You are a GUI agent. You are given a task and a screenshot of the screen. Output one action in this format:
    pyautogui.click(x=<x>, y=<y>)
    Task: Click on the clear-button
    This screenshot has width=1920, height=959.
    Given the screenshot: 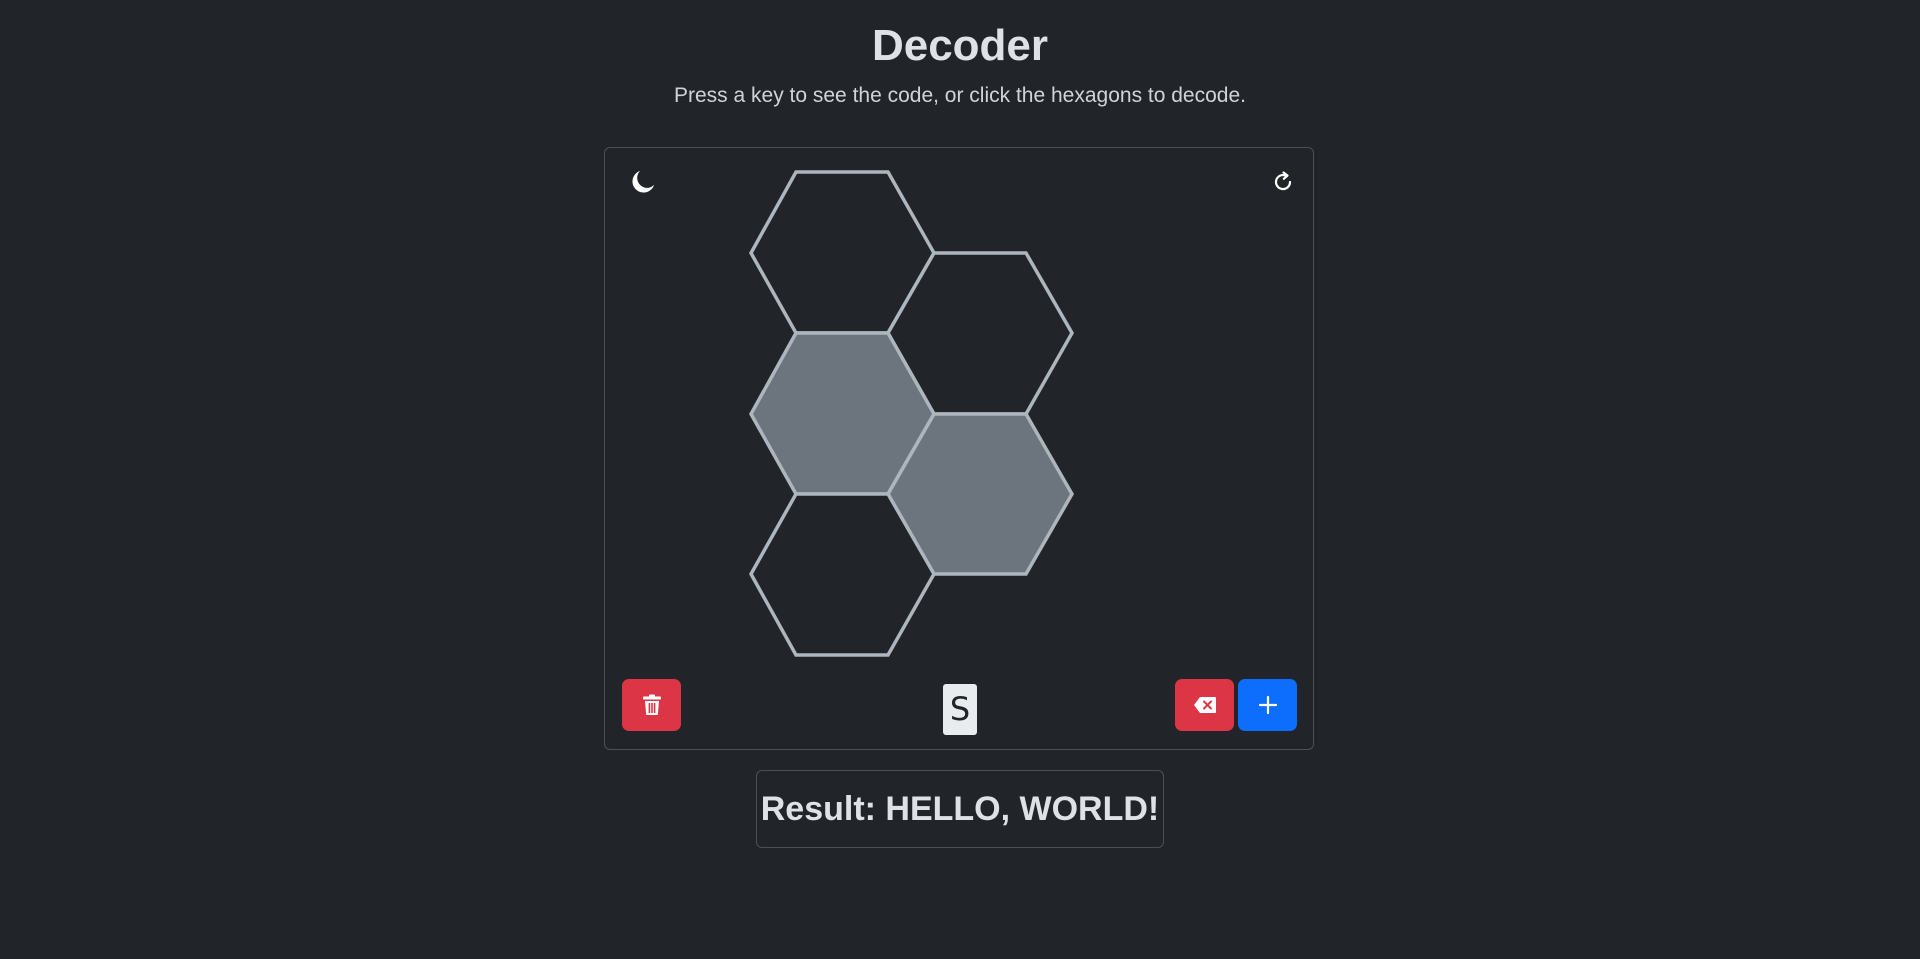 What is the action you would take?
    pyautogui.click(x=651, y=705)
    